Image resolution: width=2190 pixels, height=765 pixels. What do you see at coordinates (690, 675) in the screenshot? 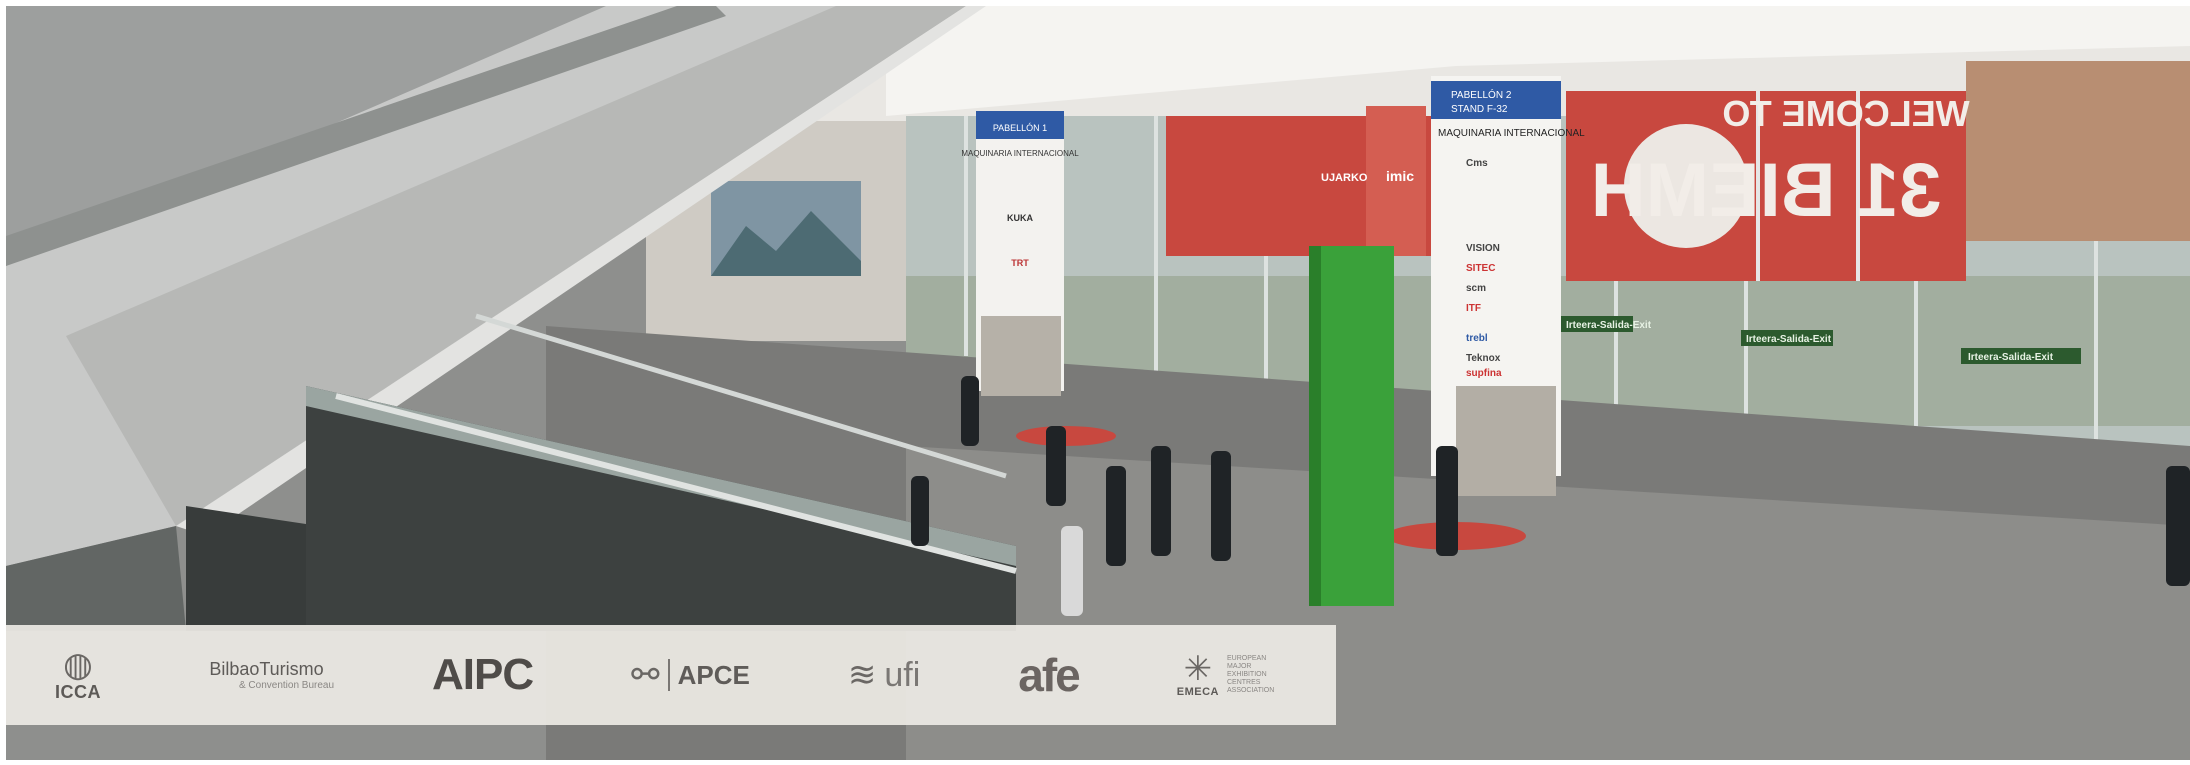
I see `apce-logo: ⚯ APCE` at bounding box center [690, 675].